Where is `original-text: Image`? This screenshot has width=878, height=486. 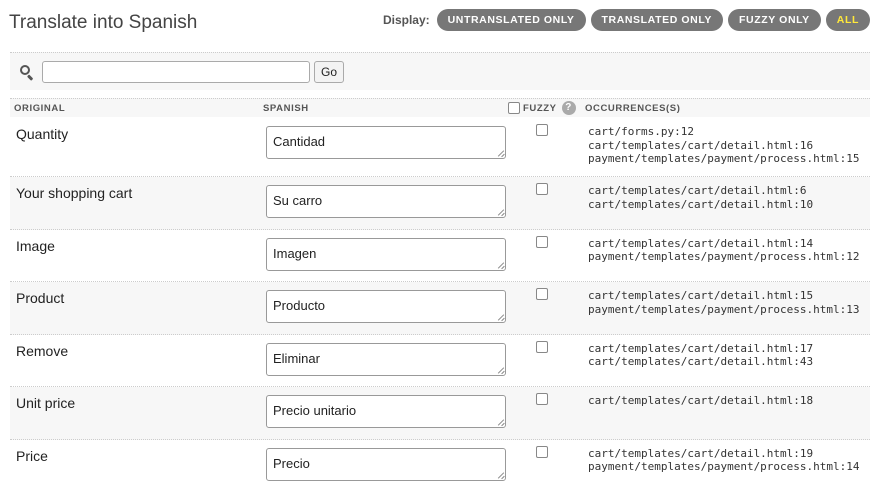 original-text: Image is located at coordinates (35, 245).